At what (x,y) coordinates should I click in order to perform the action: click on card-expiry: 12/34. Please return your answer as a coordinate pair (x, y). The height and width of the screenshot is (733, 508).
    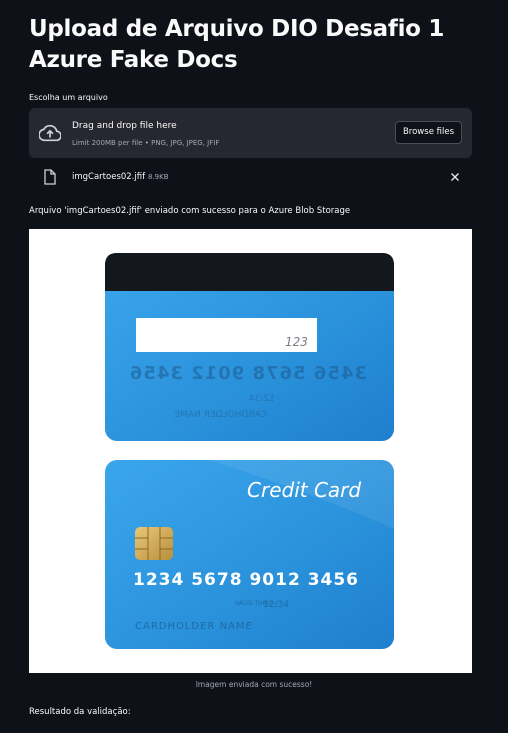
    Looking at the image, I should click on (276, 605).